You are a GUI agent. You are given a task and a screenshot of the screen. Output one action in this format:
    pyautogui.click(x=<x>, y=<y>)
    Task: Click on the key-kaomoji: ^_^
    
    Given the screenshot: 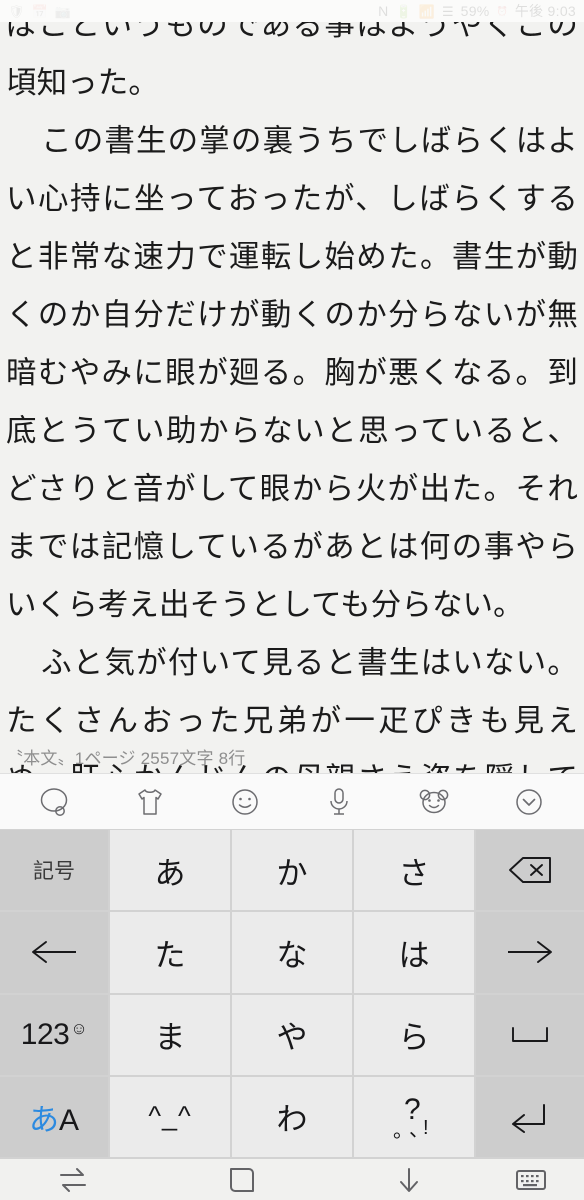 What is the action you would take?
    pyautogui.click(x=170, y=1116)
    